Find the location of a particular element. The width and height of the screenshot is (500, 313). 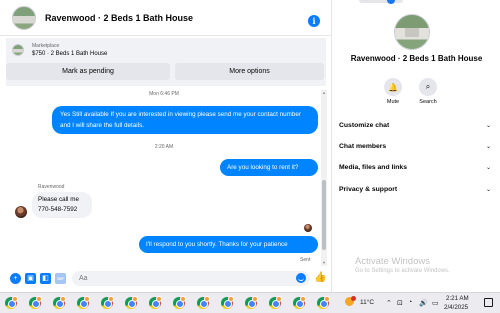

notification-center-icon is located at coordinates (488, 302).